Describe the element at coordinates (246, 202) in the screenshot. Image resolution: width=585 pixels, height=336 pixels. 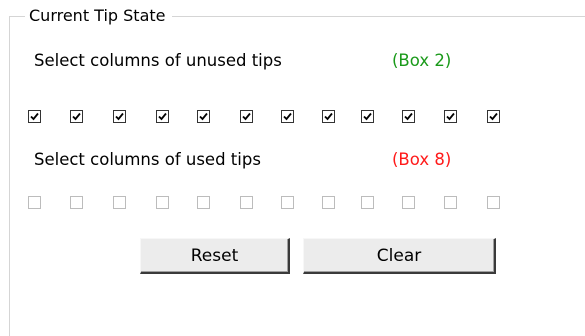
I see `used-column-6-checkbox` at that location.